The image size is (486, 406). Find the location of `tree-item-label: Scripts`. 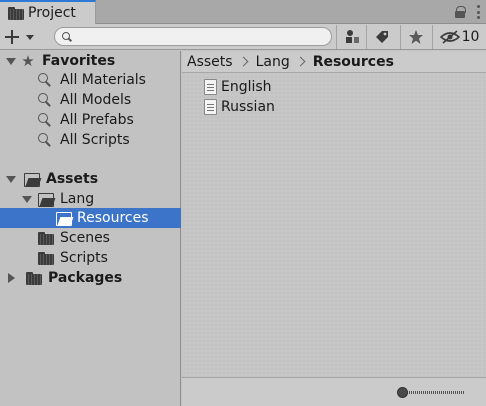

tree-item-label: Scripts is located at coordinates (84, 258).